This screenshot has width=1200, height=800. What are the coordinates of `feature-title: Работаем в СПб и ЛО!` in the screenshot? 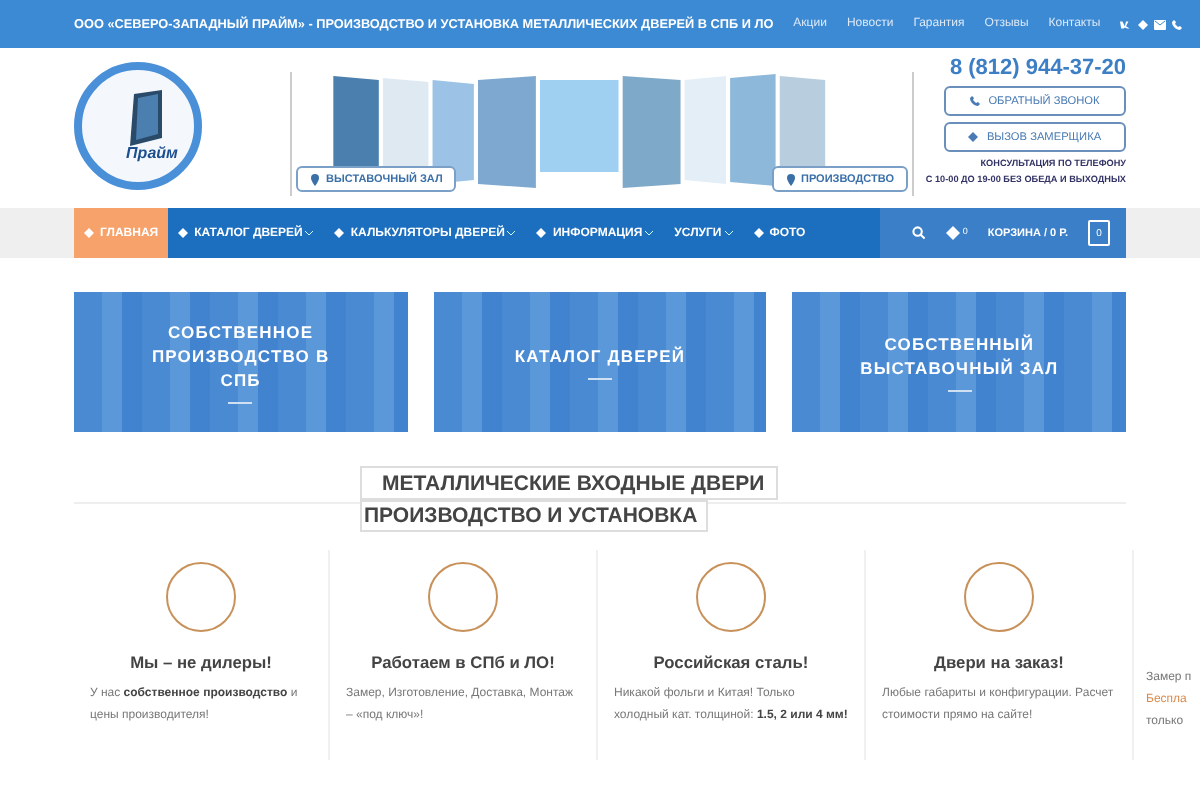 It's located at (463, 662).